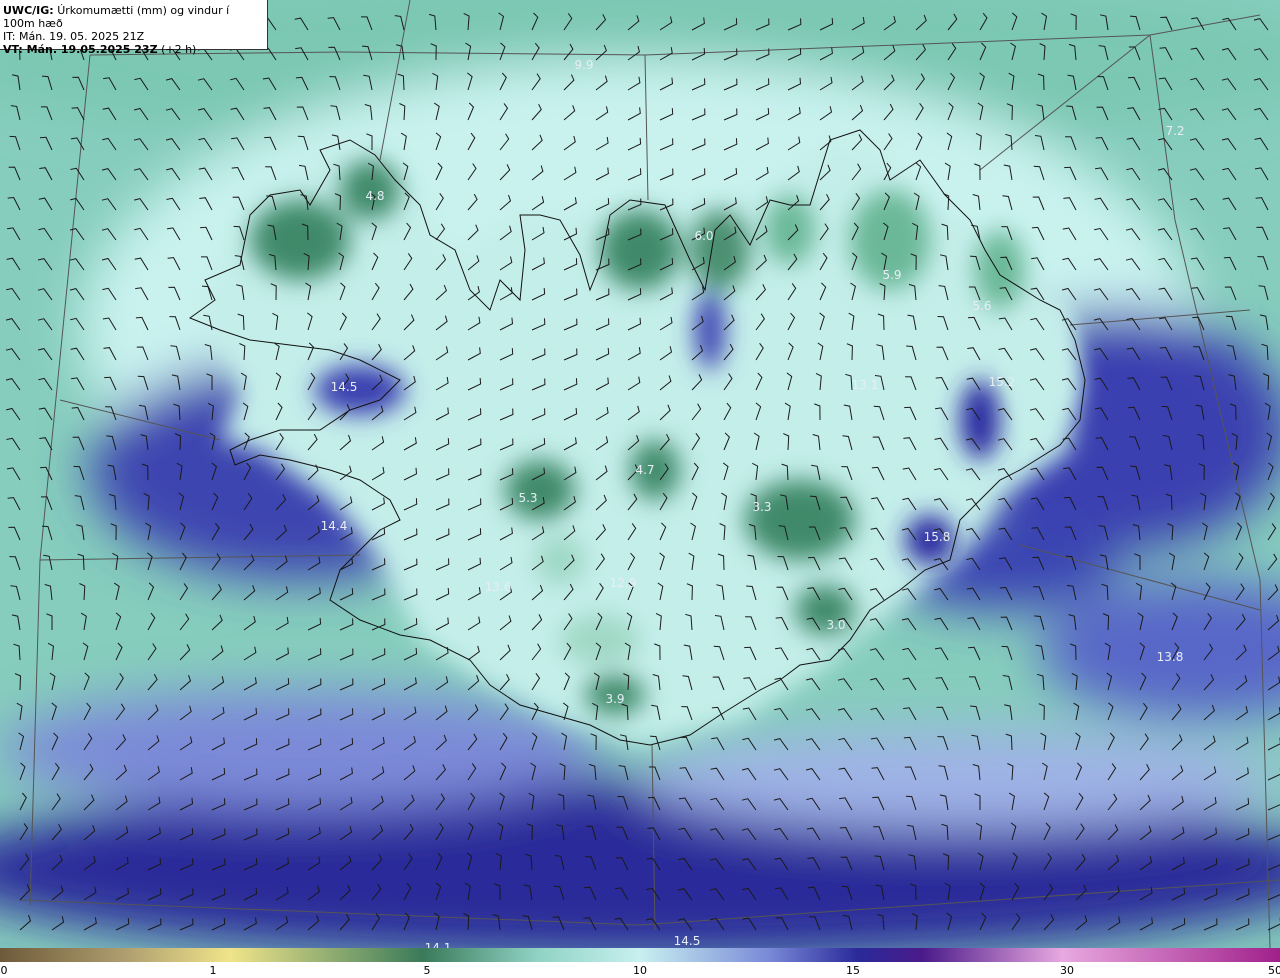  What do you see at coordinates (74, 36) in the screenshot?
I see `init-time: IT: Mán. 19. 05. 2025 21Z` at bounding box center [74, 36].